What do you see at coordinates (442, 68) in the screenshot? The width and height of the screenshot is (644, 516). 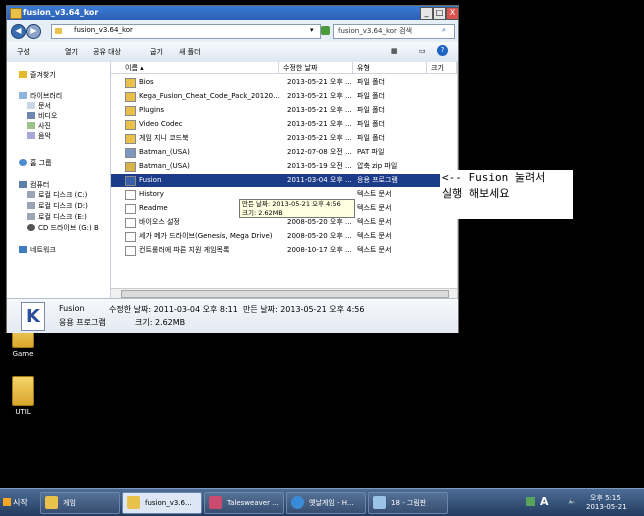 I see `column-header-size: 크기` at bounding box center [442, 68].